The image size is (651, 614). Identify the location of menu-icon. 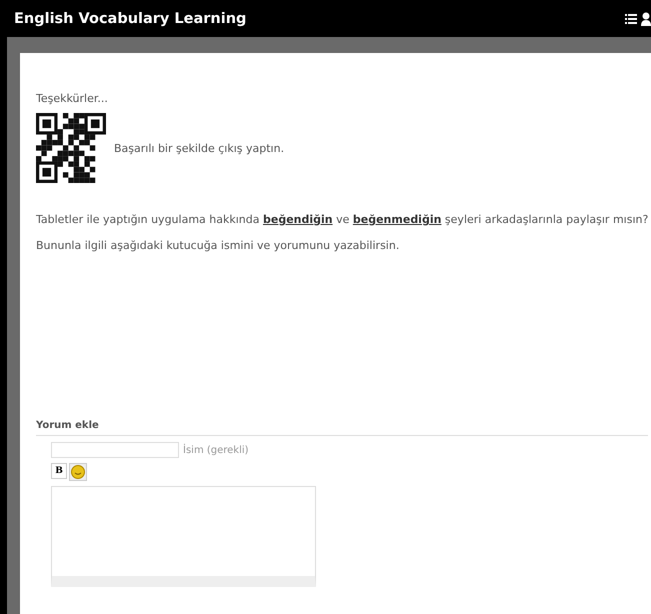
(631, 19).